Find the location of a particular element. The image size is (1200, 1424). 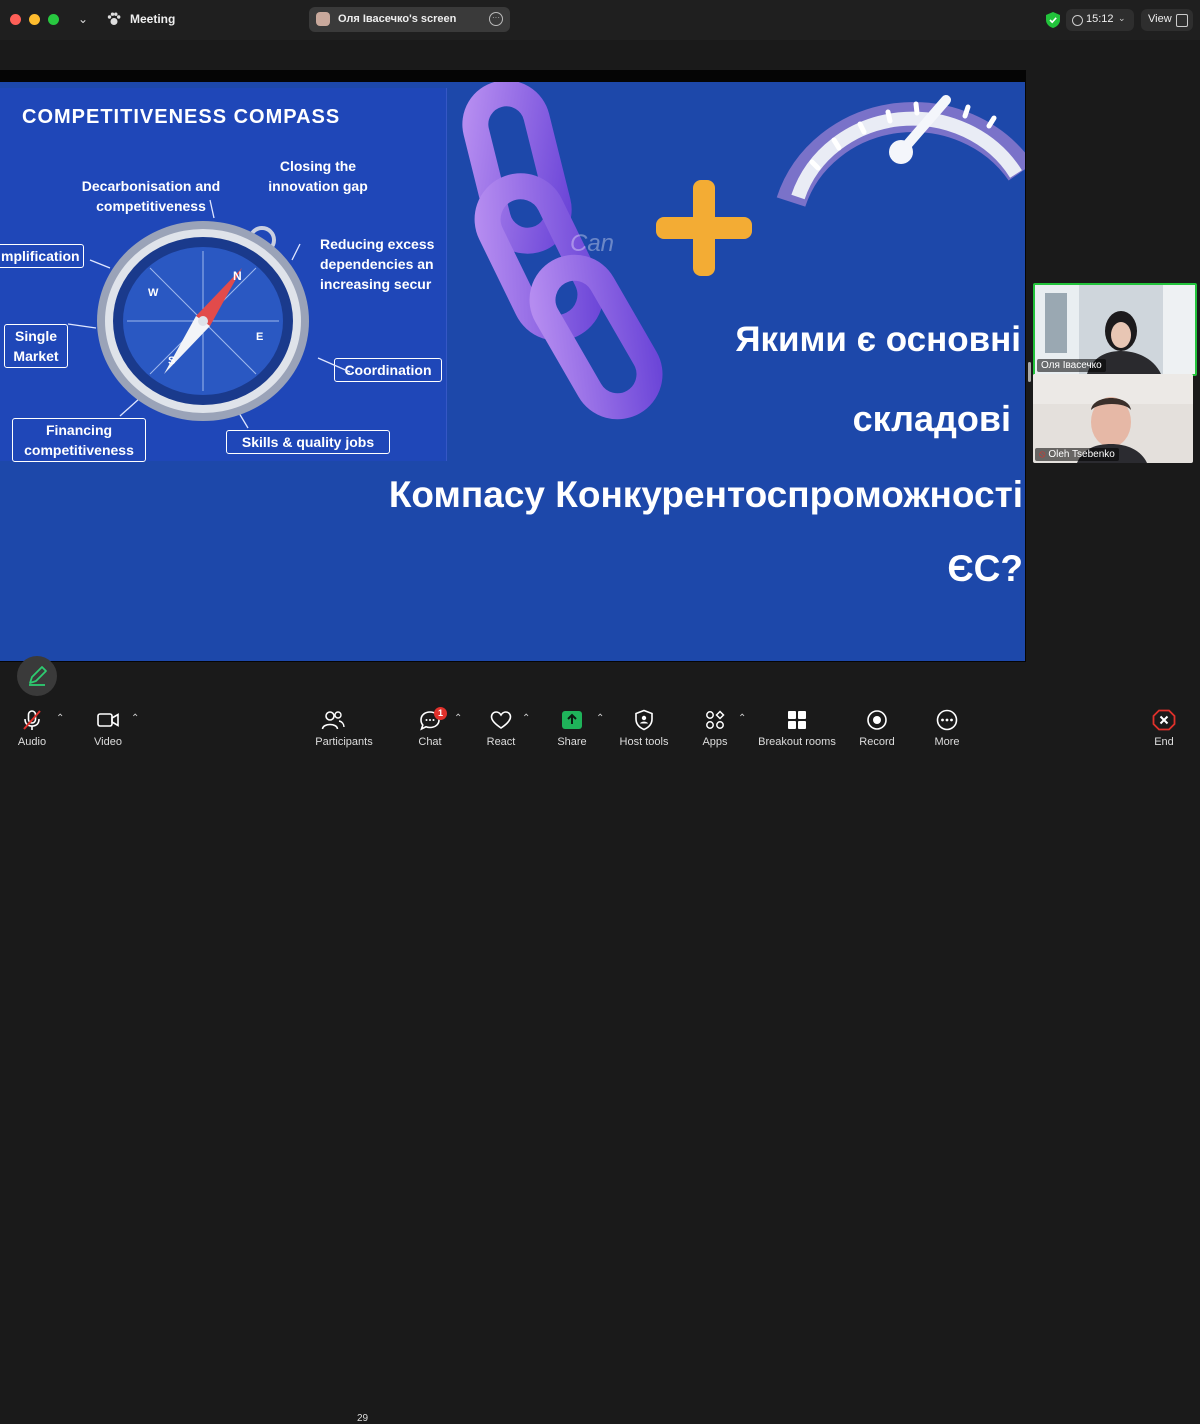

host-tools-button: Host tools is located at coordinates (644, 726).